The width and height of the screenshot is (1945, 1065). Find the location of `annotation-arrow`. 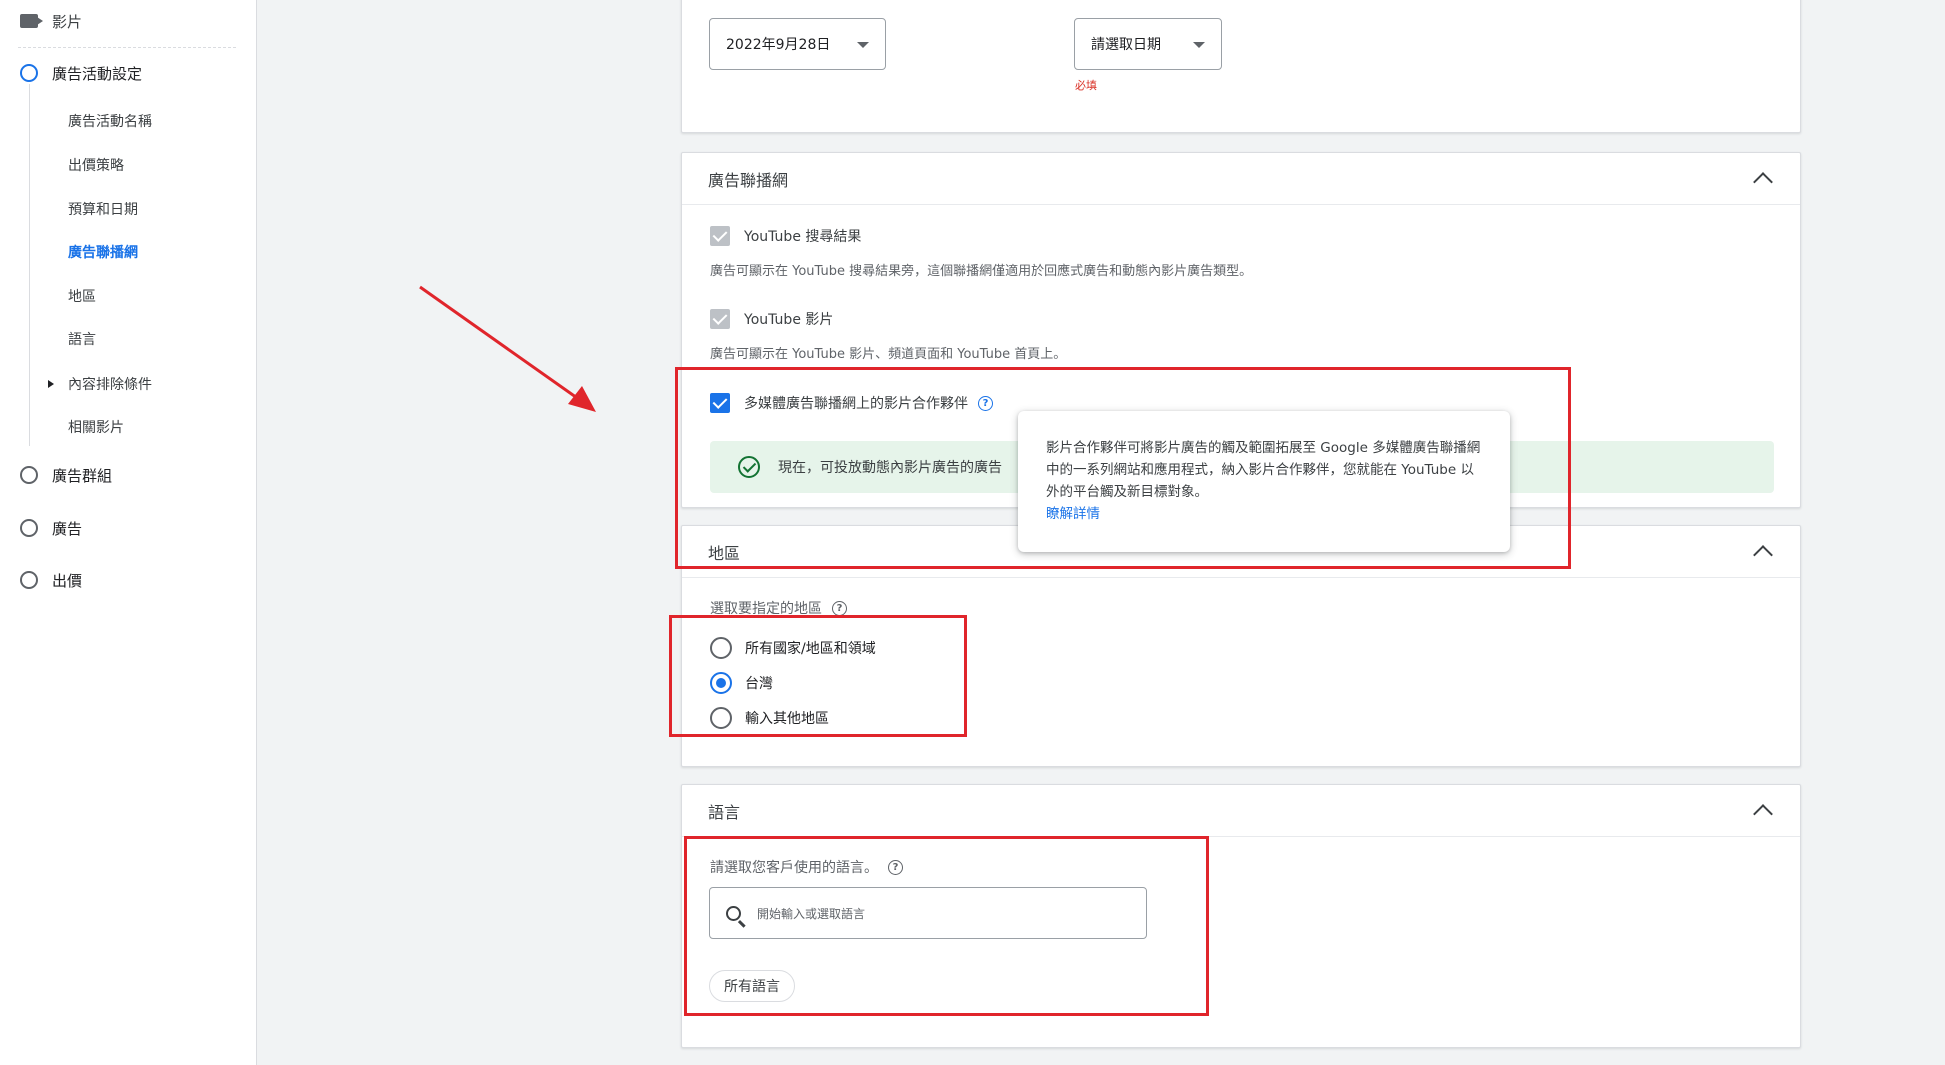

annotation-arrow is located at coordinates (507, 348).